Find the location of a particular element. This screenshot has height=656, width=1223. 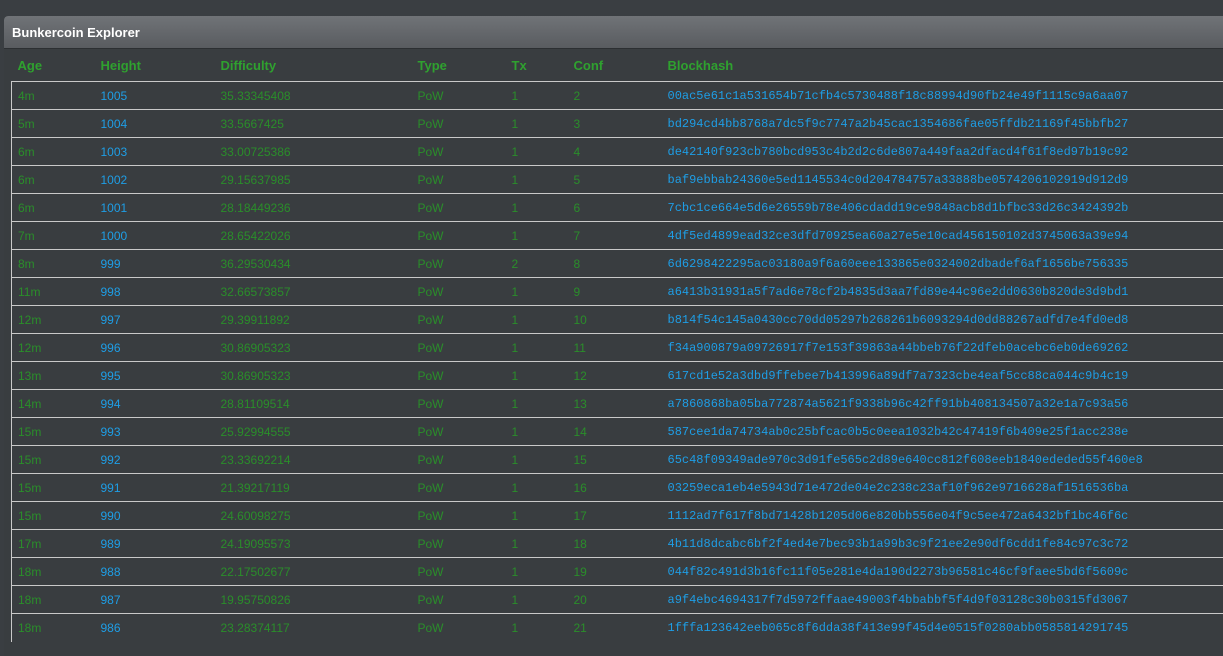

cell-difficulty: 33.5667425 is located at coordinates (313, 124).